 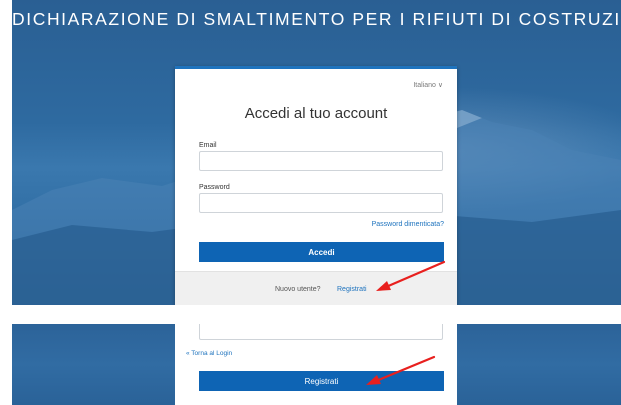 What do you see at coordinates (352, 289) in the screenshot?
I see `register-link: Registrati` at bounding box center [352, 289].